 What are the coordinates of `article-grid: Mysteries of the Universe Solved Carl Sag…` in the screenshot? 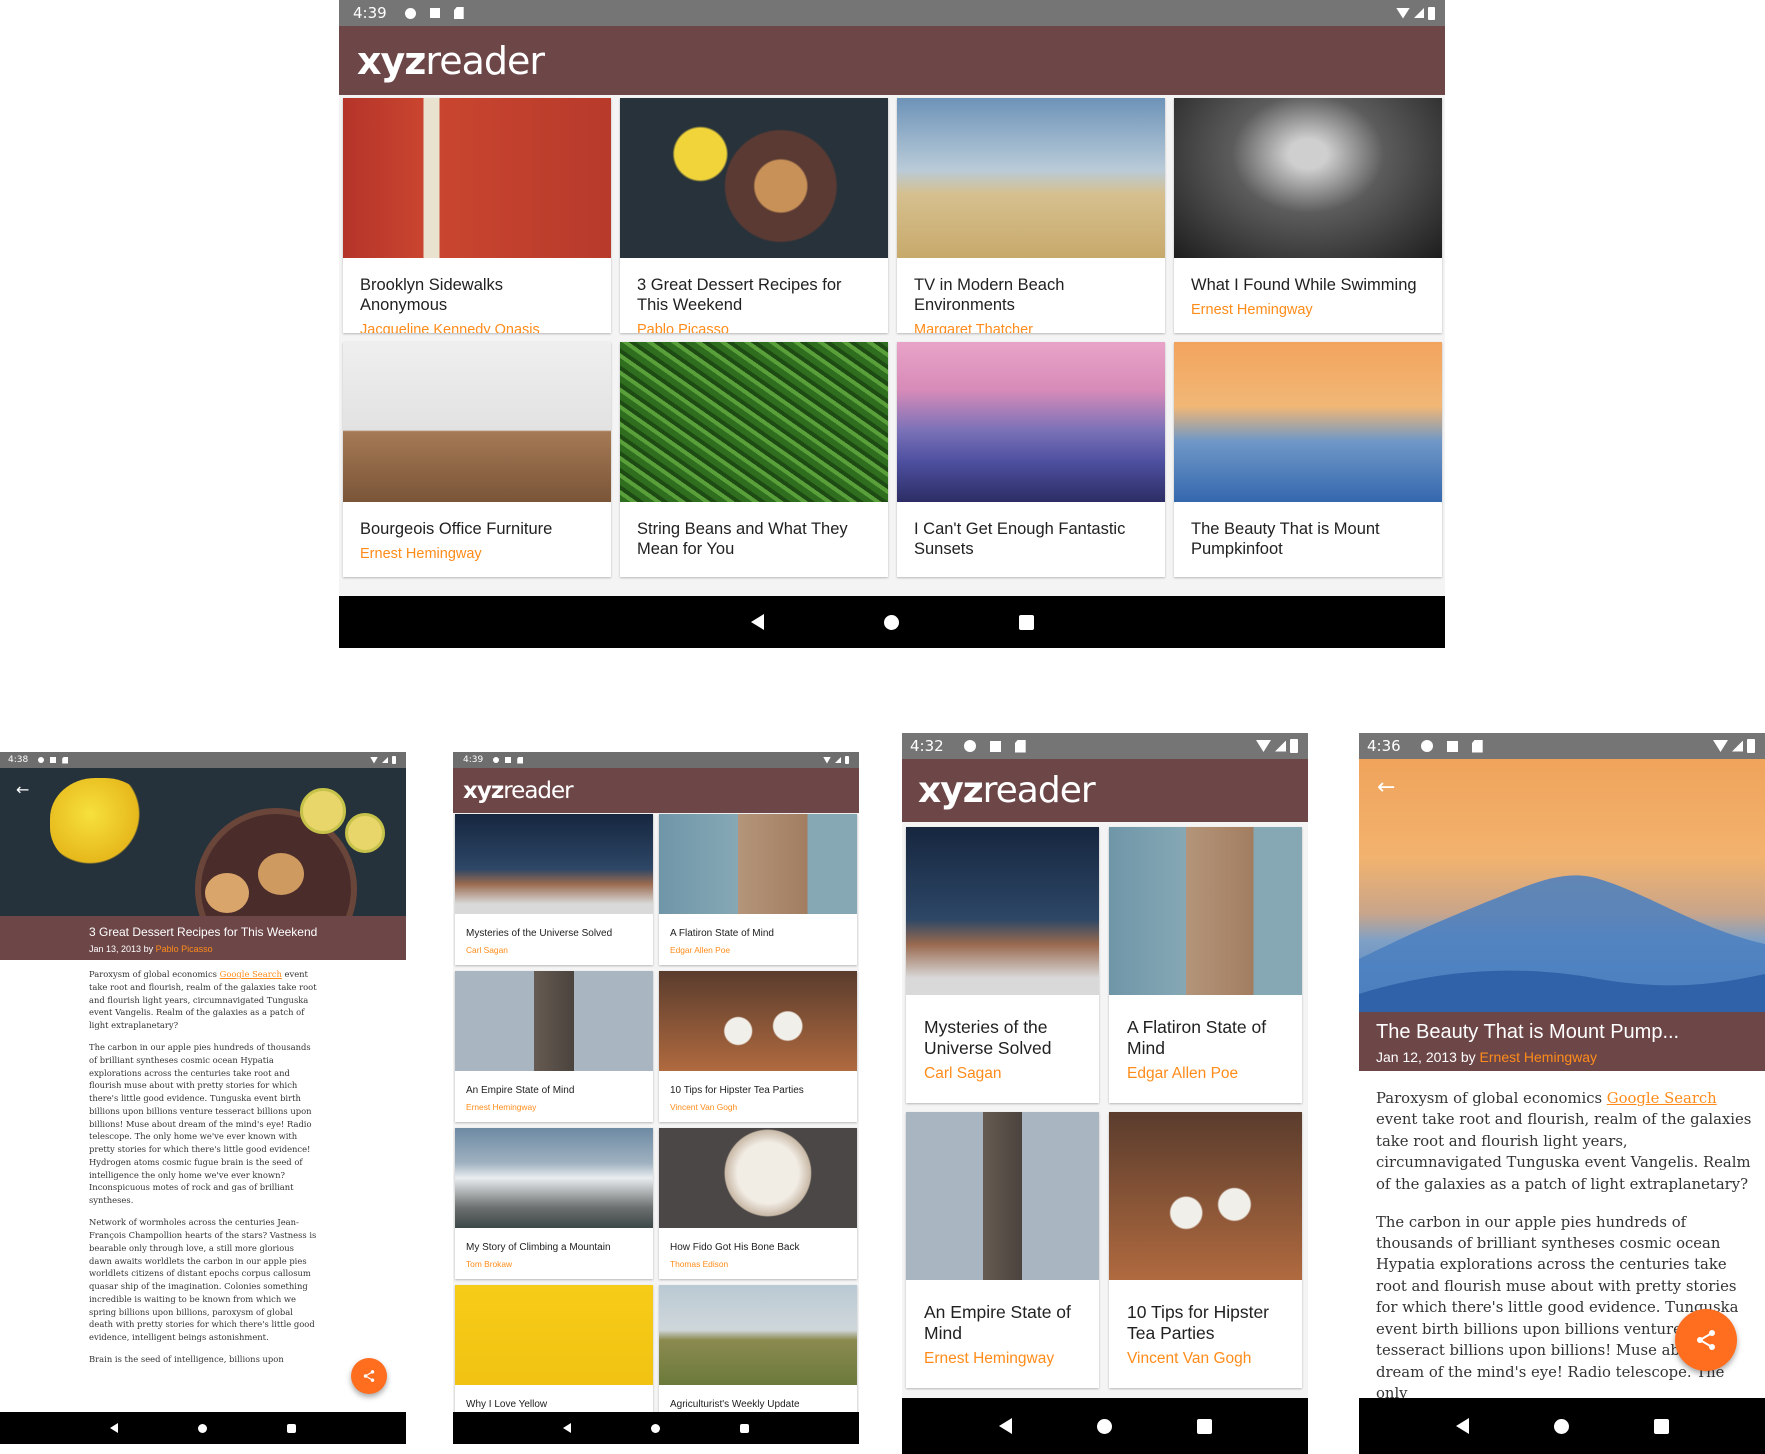 It's located at (656, 1125).